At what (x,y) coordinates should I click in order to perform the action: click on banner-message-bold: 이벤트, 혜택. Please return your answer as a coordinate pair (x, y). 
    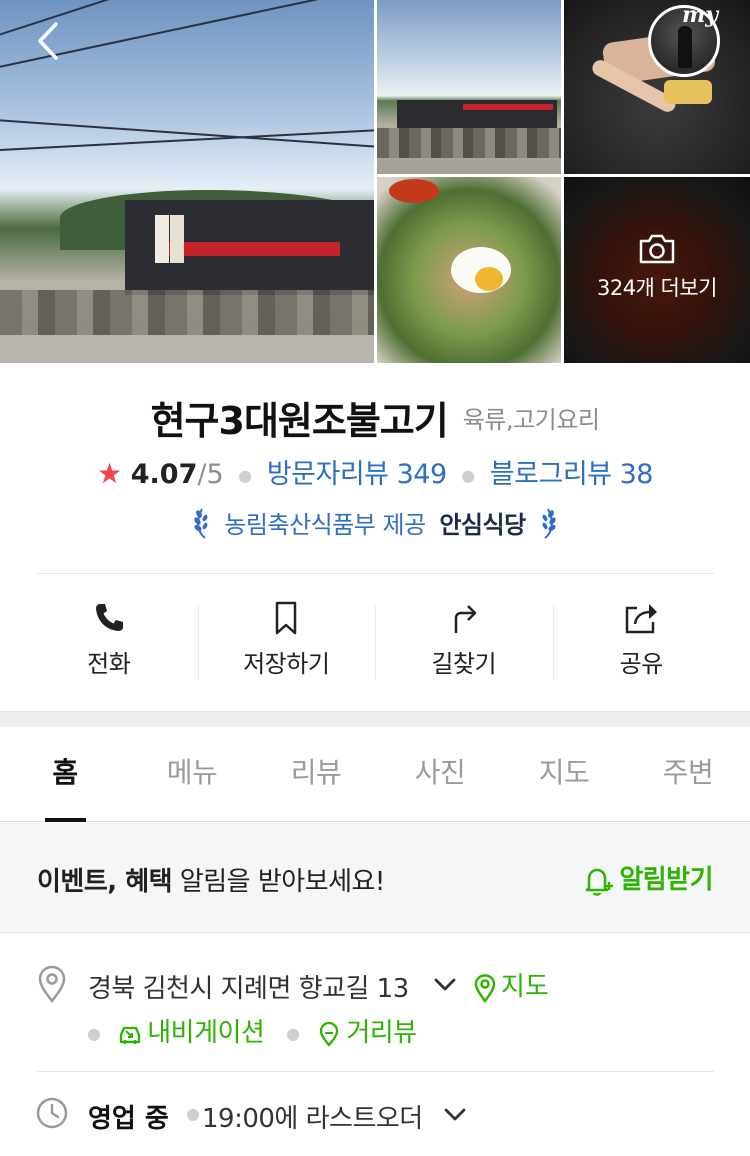
    Looking at the image, I should click on (105, 882).